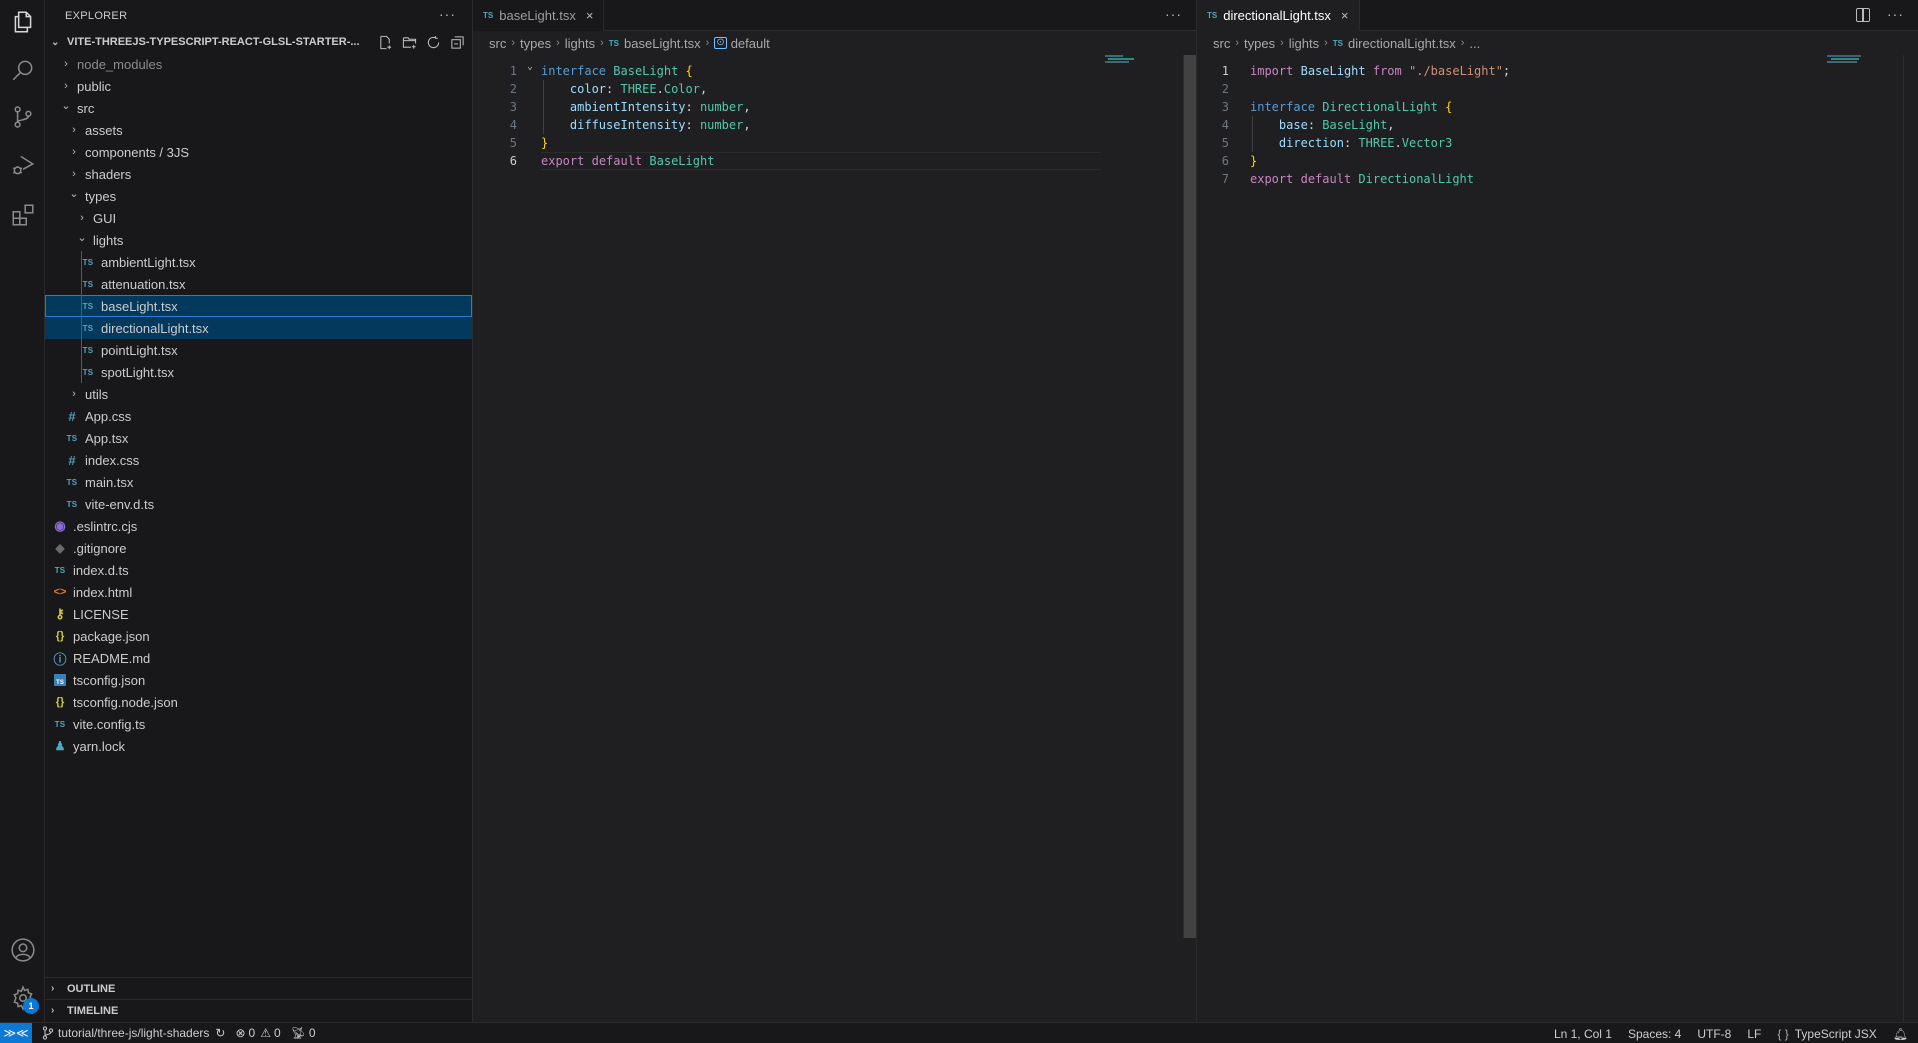 The image size is (1918, 1043). I want to click on chevron-down-icon: ⌄, so click(74, 193).